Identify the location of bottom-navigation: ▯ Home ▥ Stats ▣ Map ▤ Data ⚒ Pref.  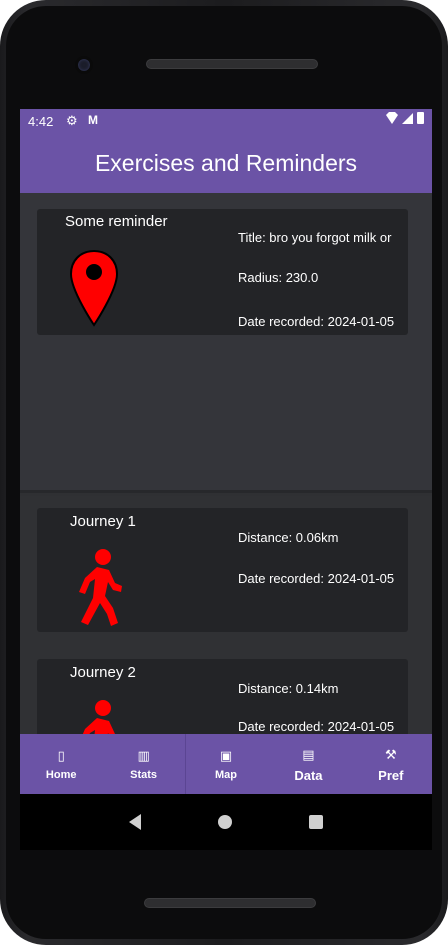
(226, 764).